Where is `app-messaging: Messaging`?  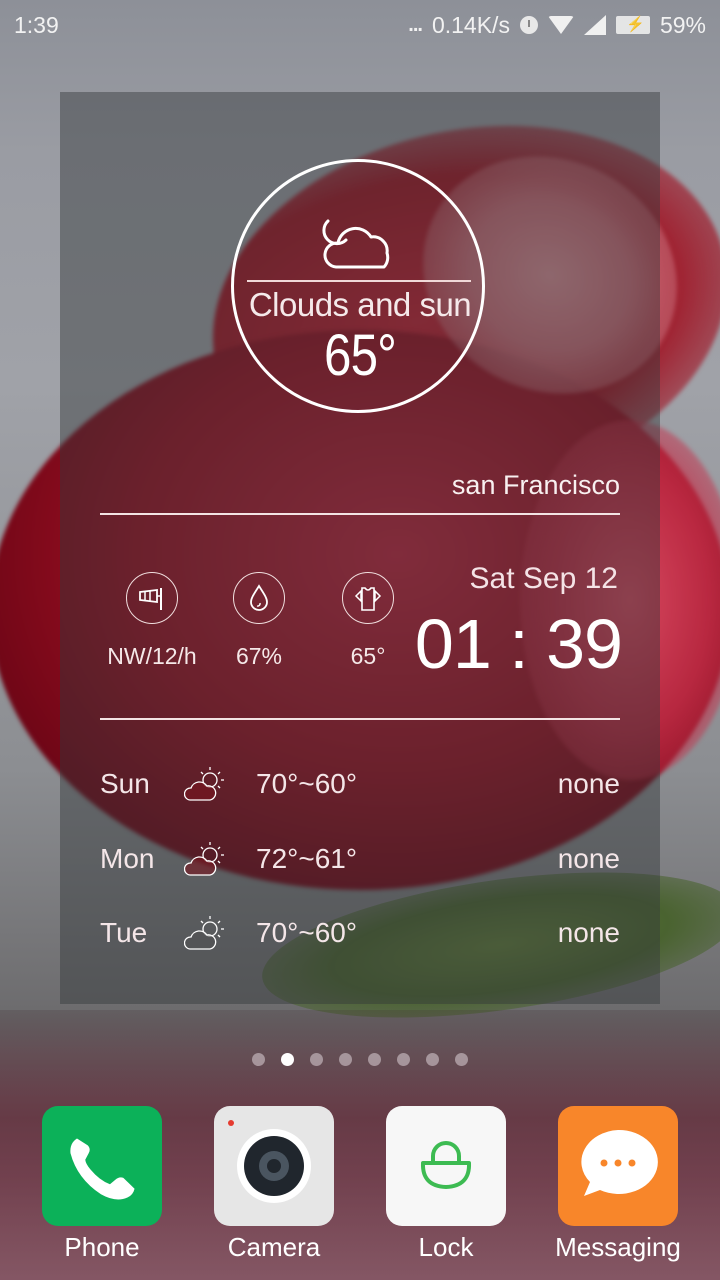
app-messaging: Messaging is located at coordinates (618, 1184).